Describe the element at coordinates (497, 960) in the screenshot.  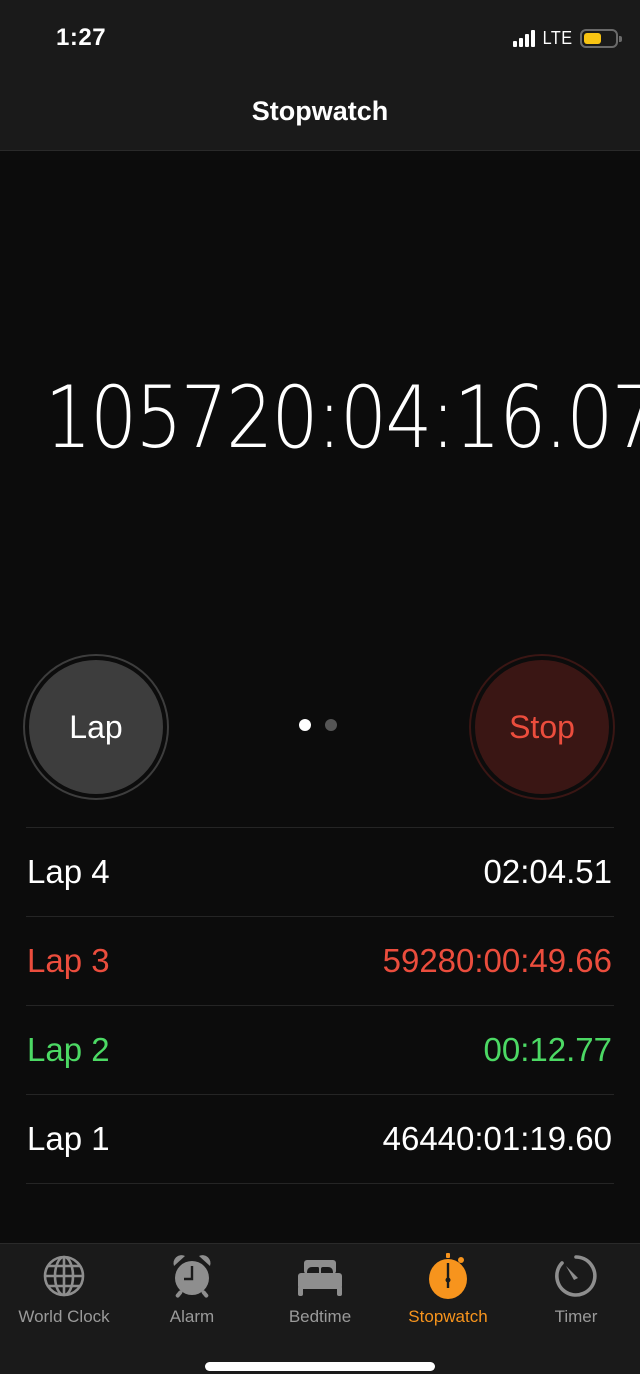
I see `lap-time: 59280:00:49.66` at that location.